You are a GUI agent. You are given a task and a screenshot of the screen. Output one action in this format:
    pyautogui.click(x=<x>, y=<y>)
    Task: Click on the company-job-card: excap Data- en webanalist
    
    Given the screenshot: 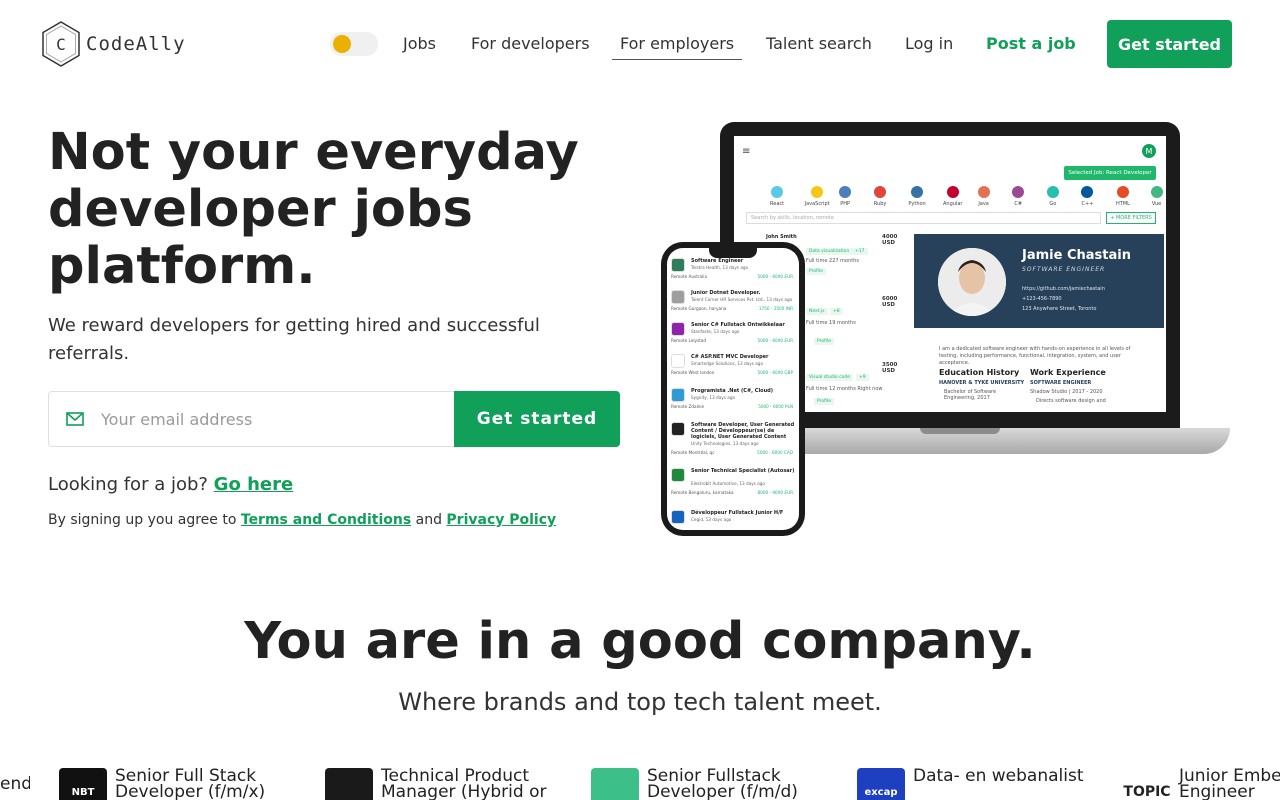 What is the action you would take?
    pyautogui.click(x=980, y=784)
    